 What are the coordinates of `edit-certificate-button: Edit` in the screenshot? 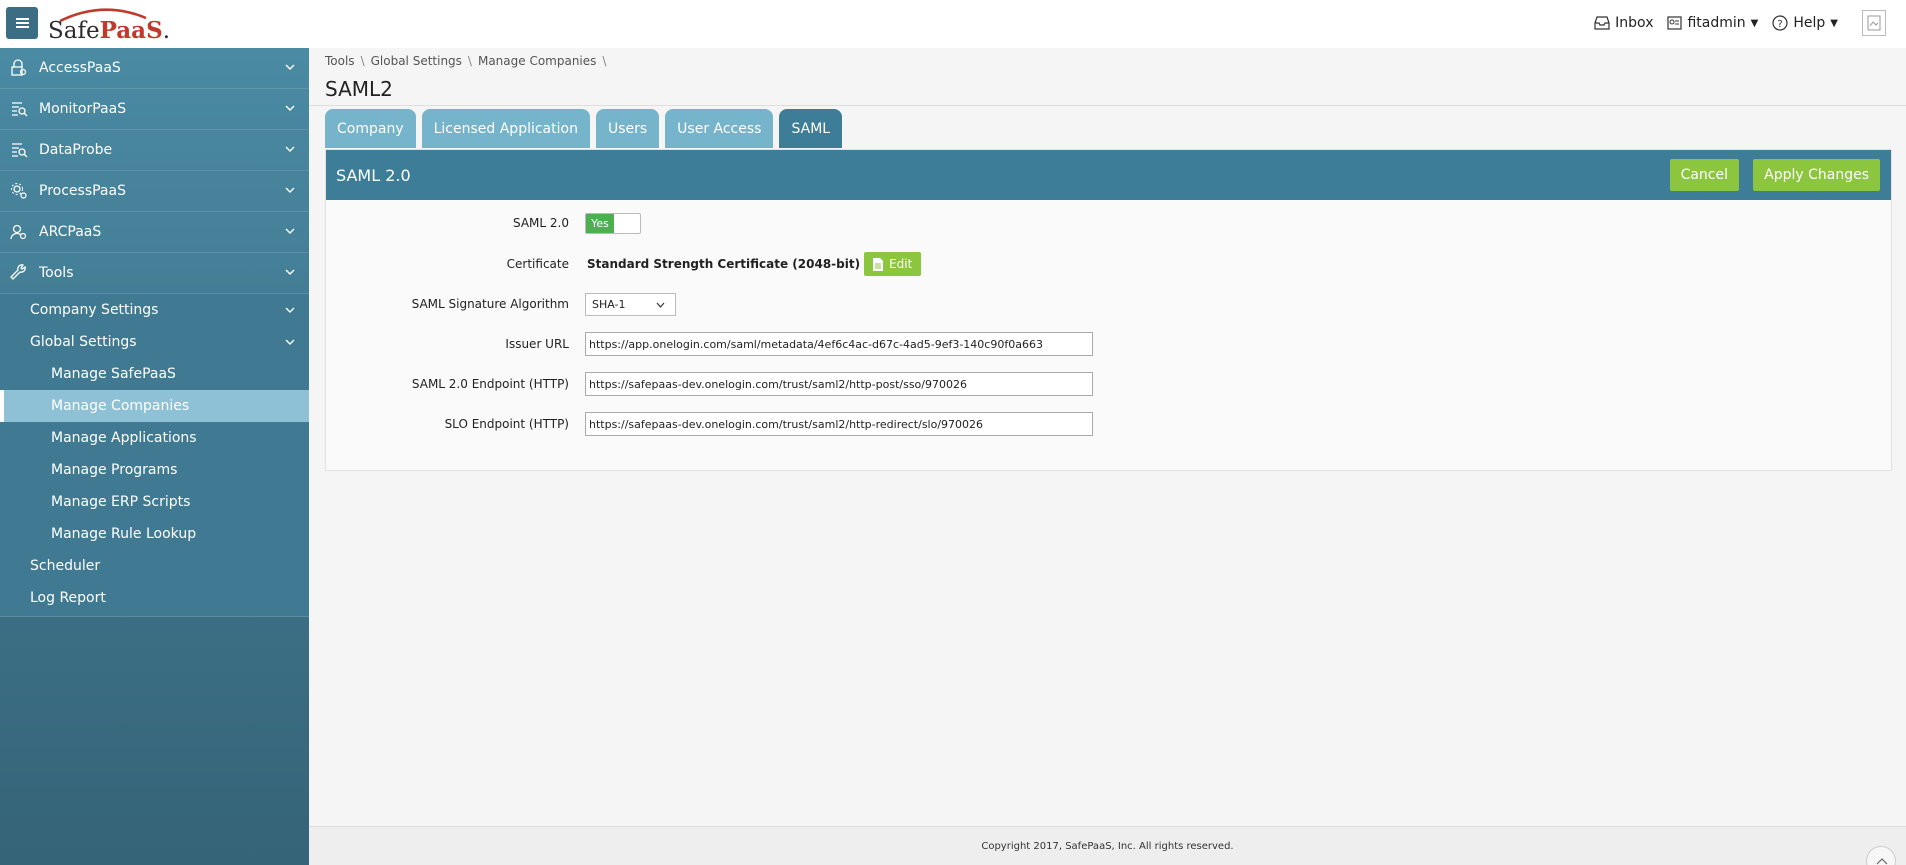 It's located at (893, 264).